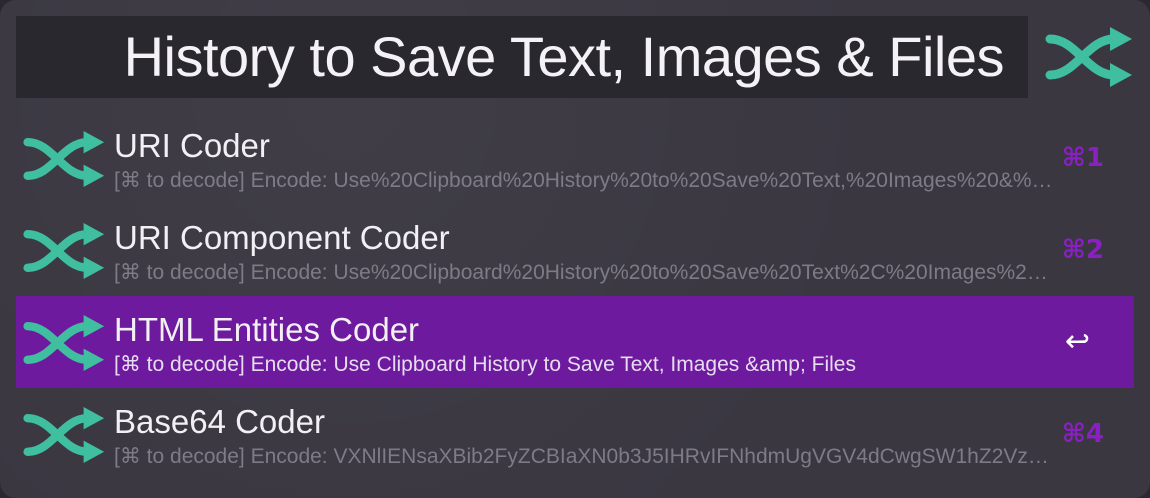 Image resolution: width=1150 pixels, height=498 pixels. Describe the element at coordinates (564, 57) in the screenshot. I see `search-query-text: History to Save Text, Images & Files` at that location.